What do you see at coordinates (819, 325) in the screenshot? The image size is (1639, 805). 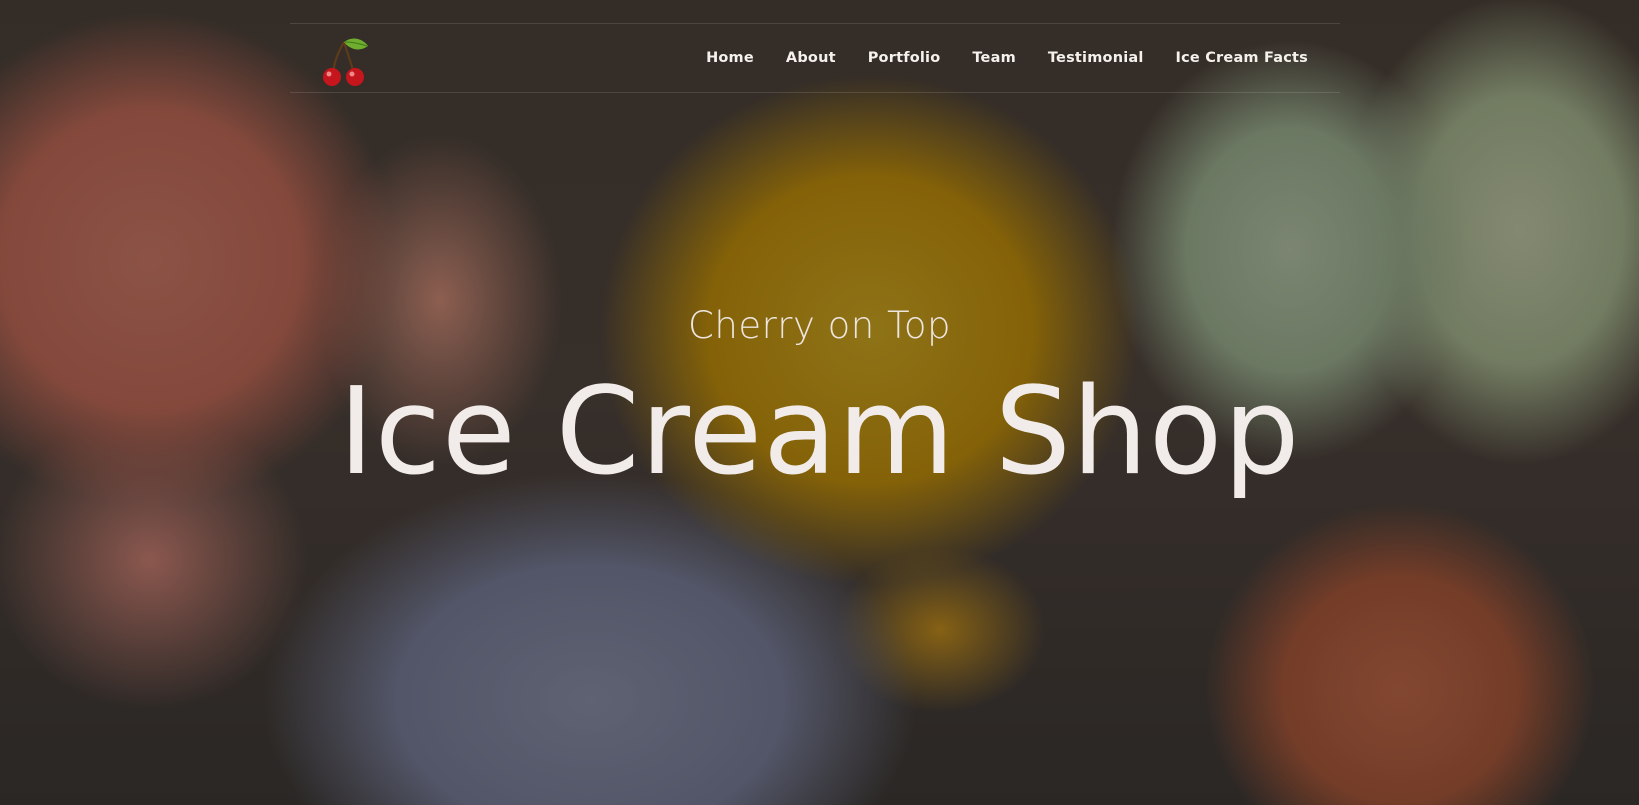 I see `hero-tagline: Cherry on Top` at bounding box center [819, 325].